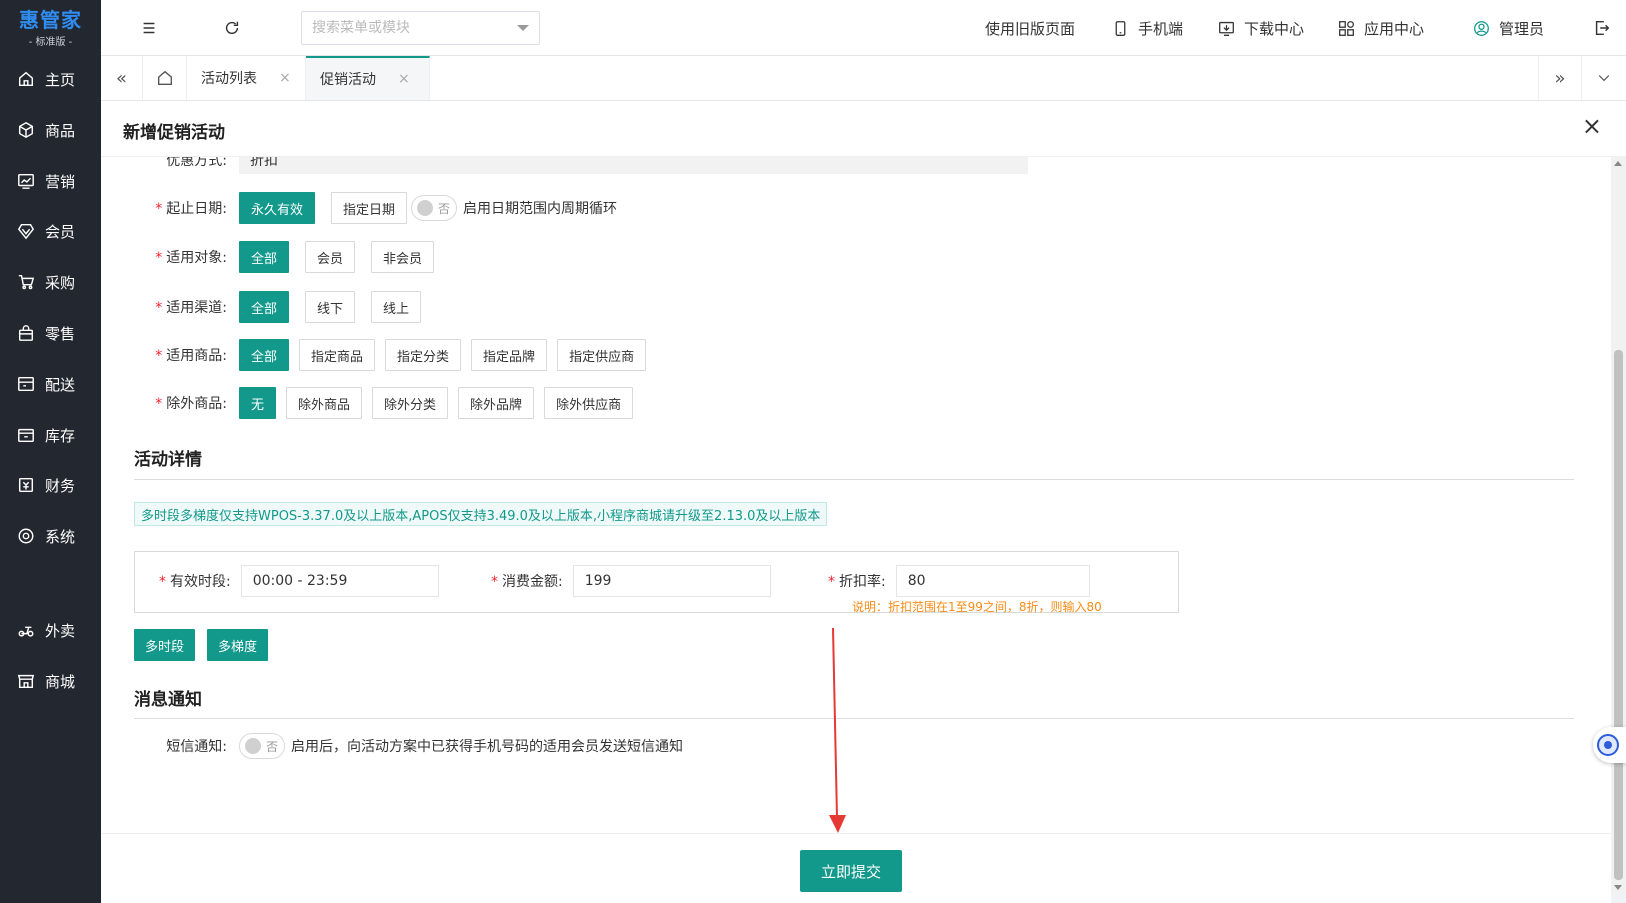 The height and width of the screenshot is (903, 1626). I want to click on menu-search, so click(420, 28).